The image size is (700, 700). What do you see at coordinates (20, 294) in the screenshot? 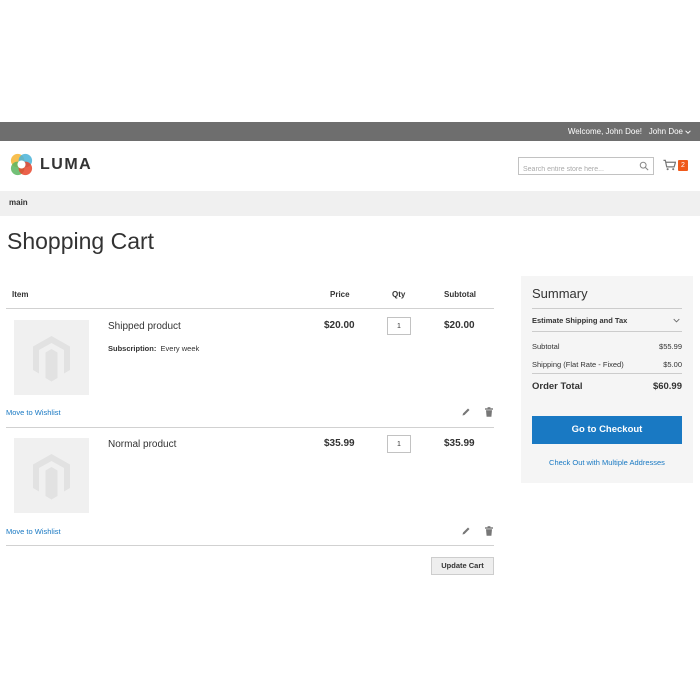
I see `col-header-item: Item` at bounding box center [20, 294].